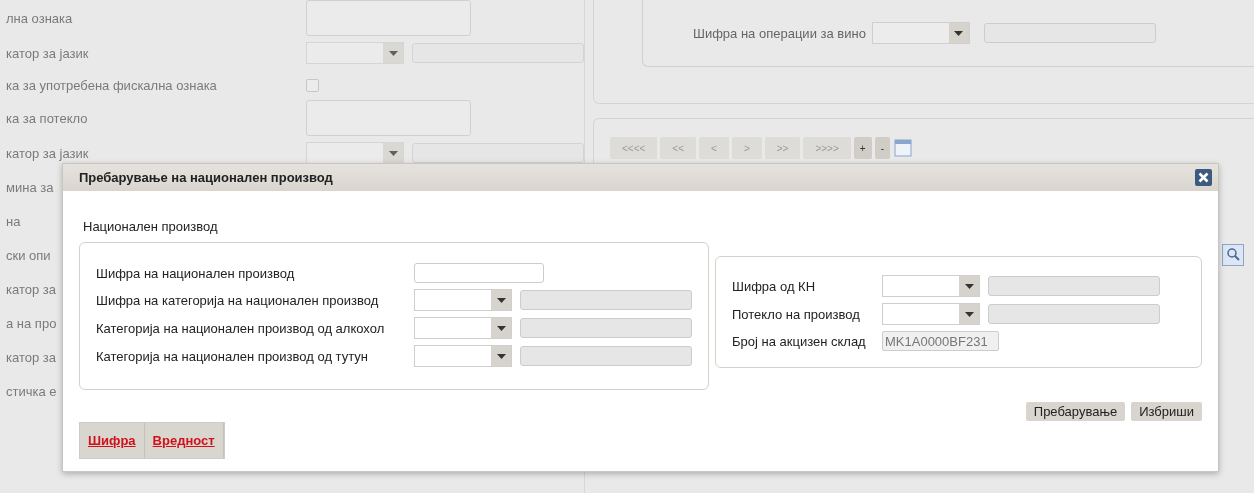 The height and width of the screenshot is (493, 1254). I want to click on pager-button: +, so click(862, 148).